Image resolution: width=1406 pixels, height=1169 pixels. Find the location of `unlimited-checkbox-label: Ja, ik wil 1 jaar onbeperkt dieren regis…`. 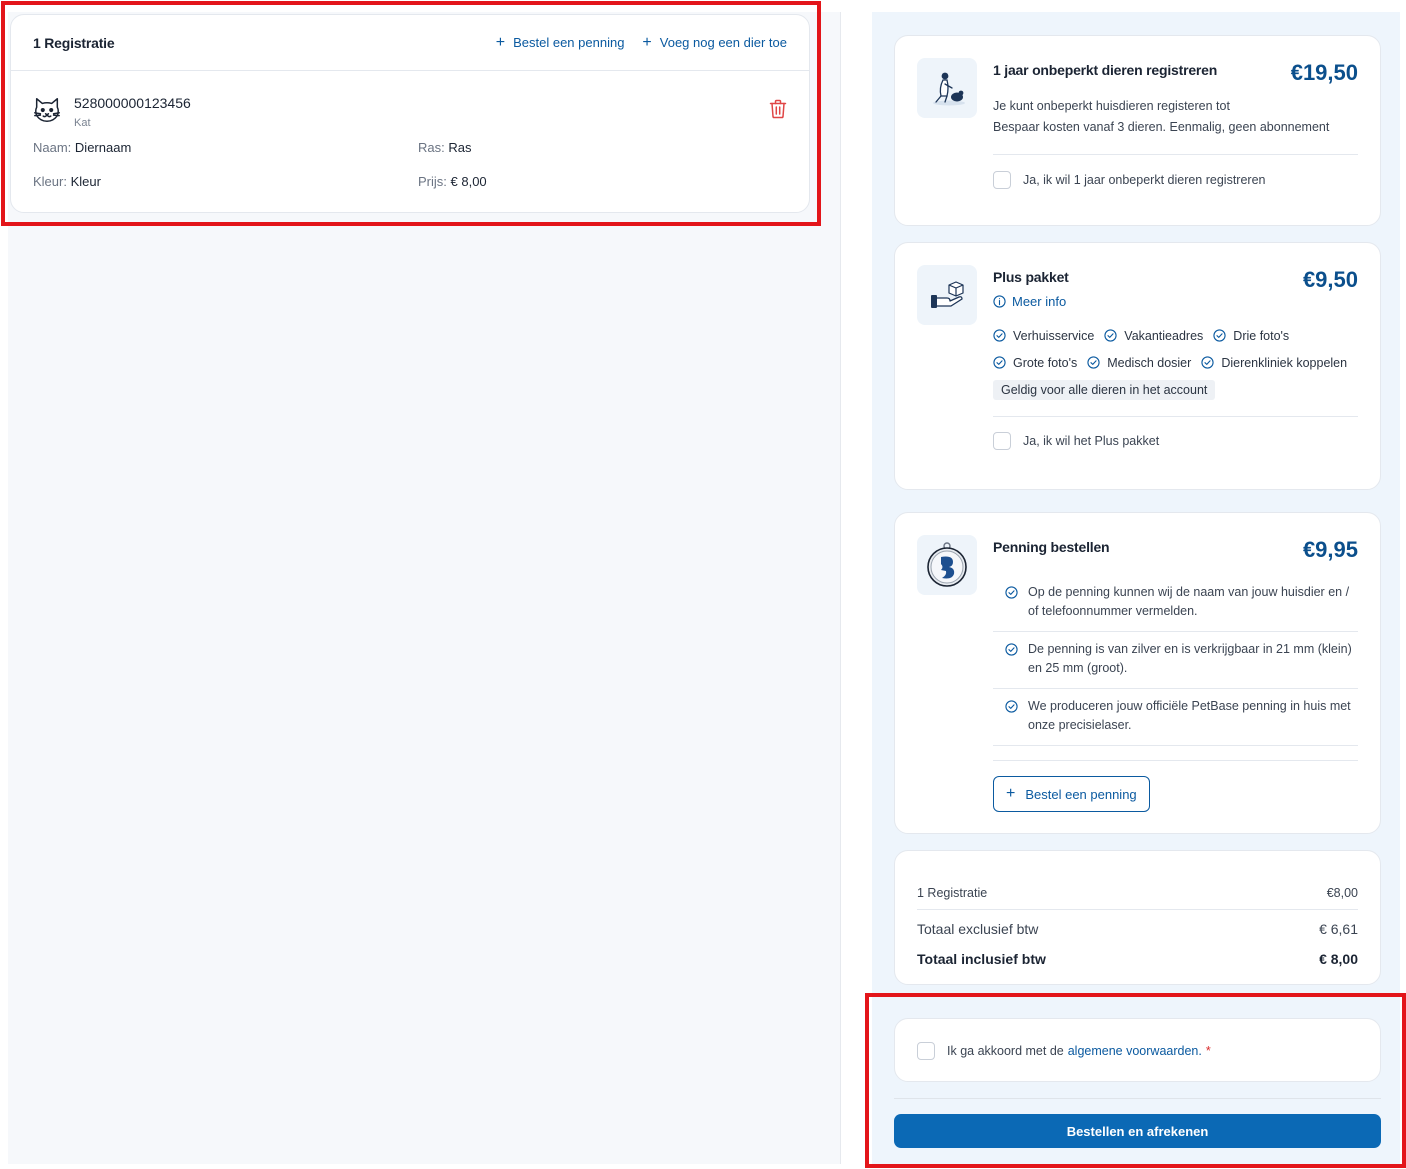

unlimited-checkbox-label: Ja, ik wil 1 jaar onbeperkt dieren regis… is located at coordinates (1144, 180).